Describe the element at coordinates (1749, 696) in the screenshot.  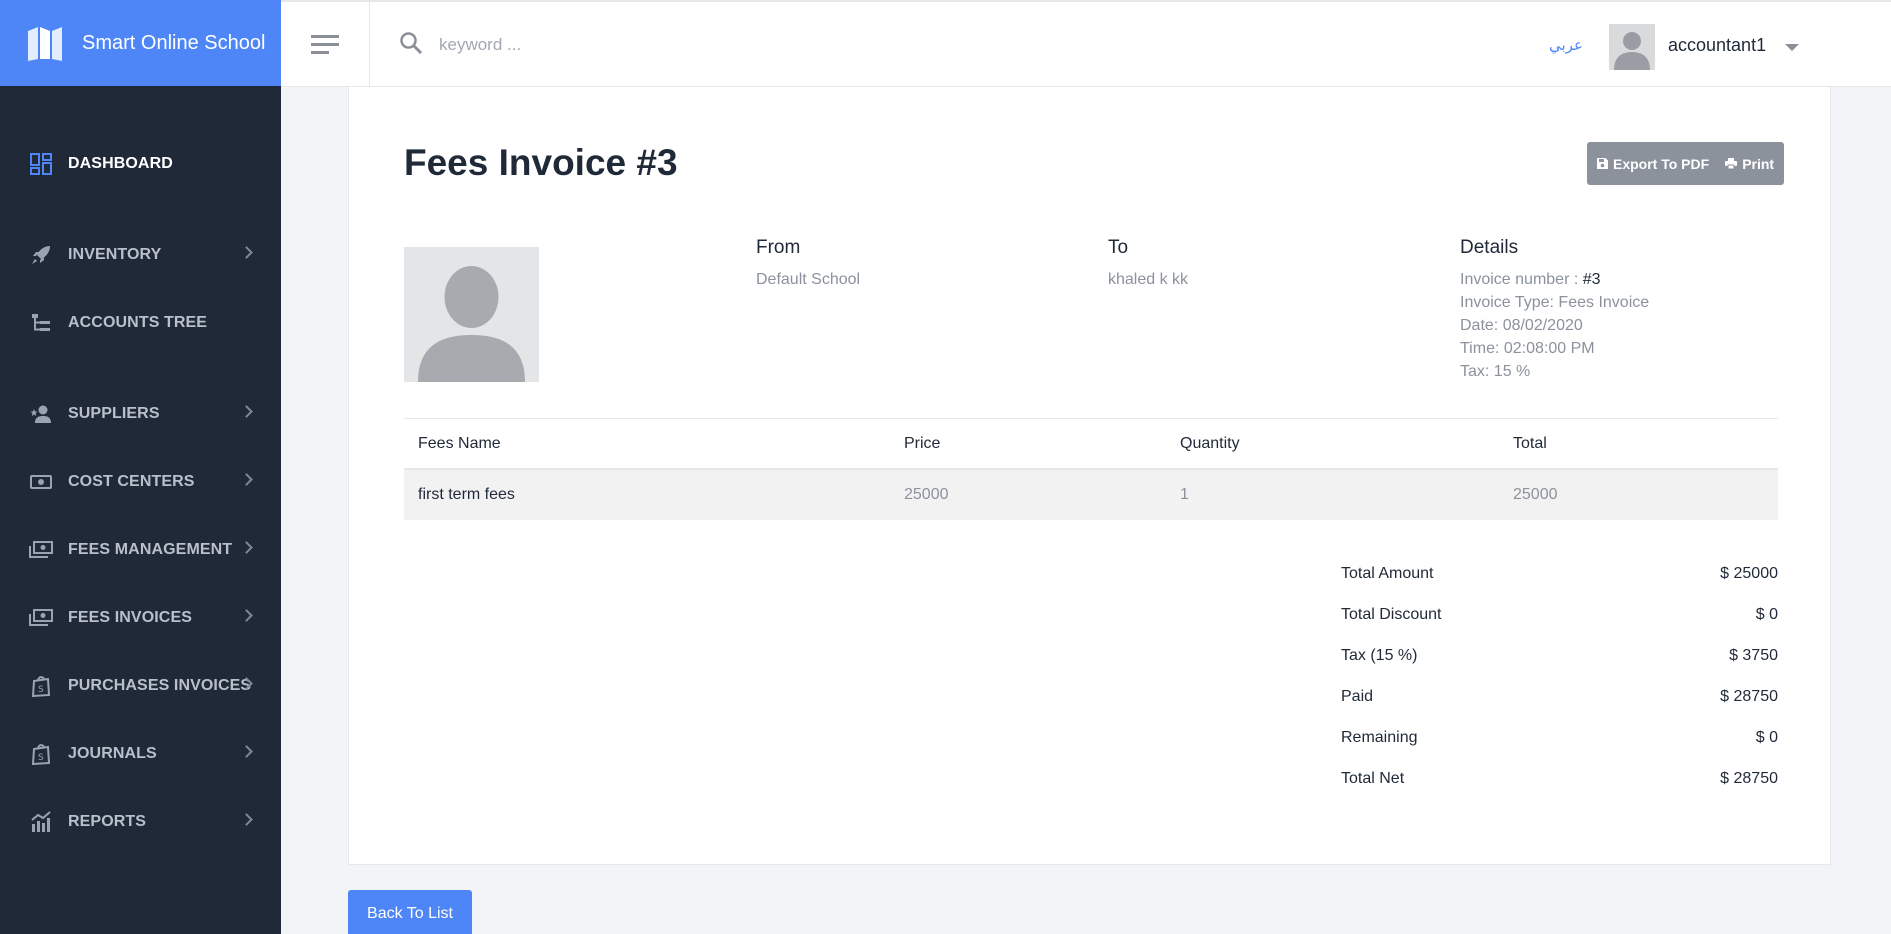
I see `summary-value: $ 28750` at that location.